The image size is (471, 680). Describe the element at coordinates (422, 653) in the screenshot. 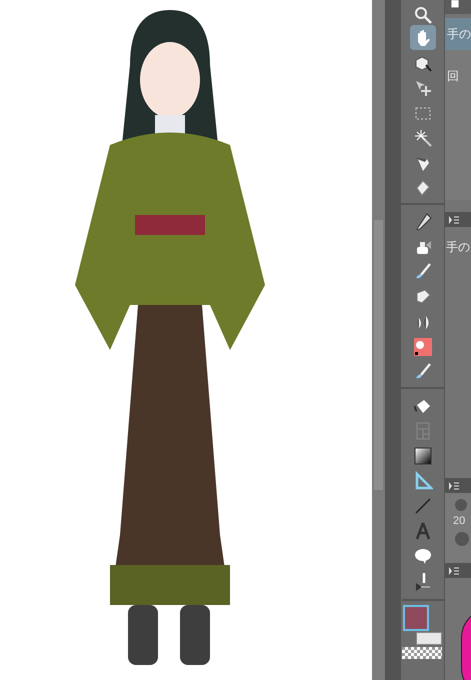

I see `transparent-color-swatch` at that location.